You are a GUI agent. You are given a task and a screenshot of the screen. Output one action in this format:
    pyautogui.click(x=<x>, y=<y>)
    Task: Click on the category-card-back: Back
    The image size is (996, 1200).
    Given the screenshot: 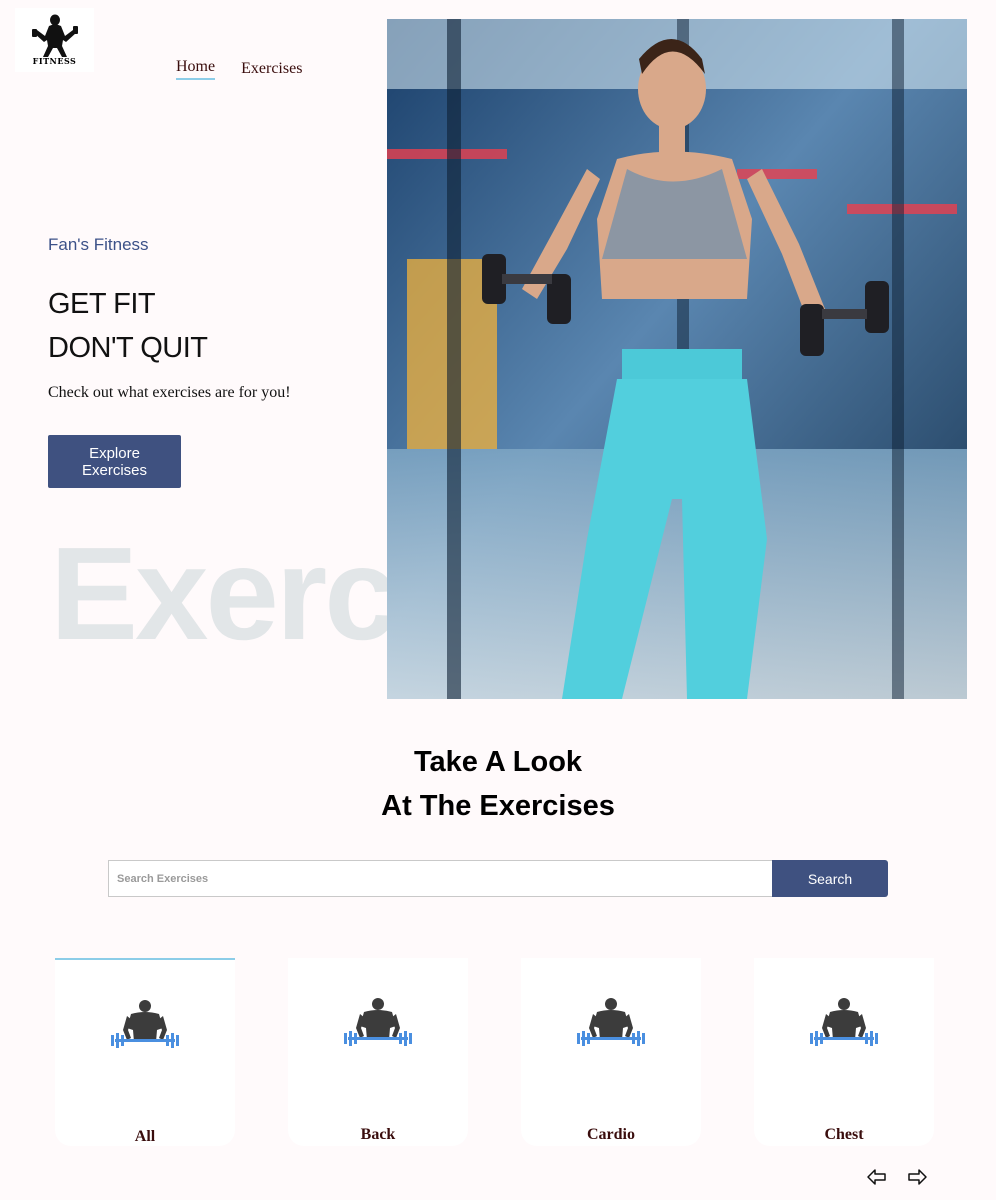 What is the action you would take?
    pyautogui.click(x=378, y=1052)
    